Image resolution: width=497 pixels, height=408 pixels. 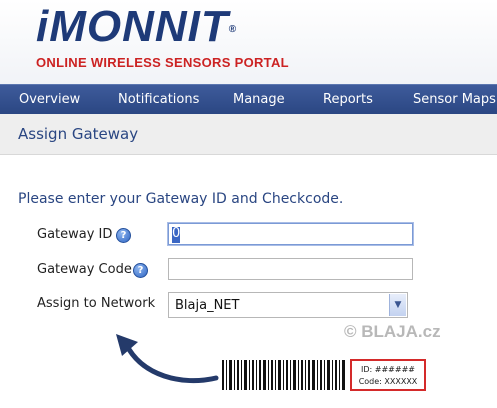 I want to click on network-select-value: Blaja_NET, so click(x=207, y=305).